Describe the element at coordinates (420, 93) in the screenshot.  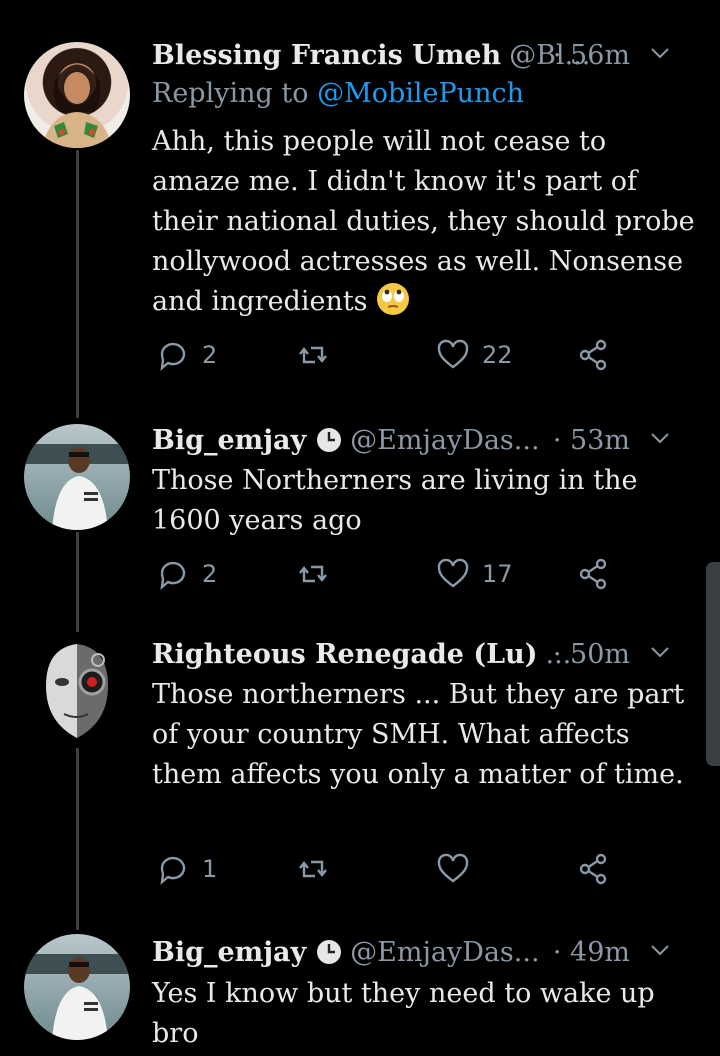
I see `mention-link: @MobilePunch` at that location.